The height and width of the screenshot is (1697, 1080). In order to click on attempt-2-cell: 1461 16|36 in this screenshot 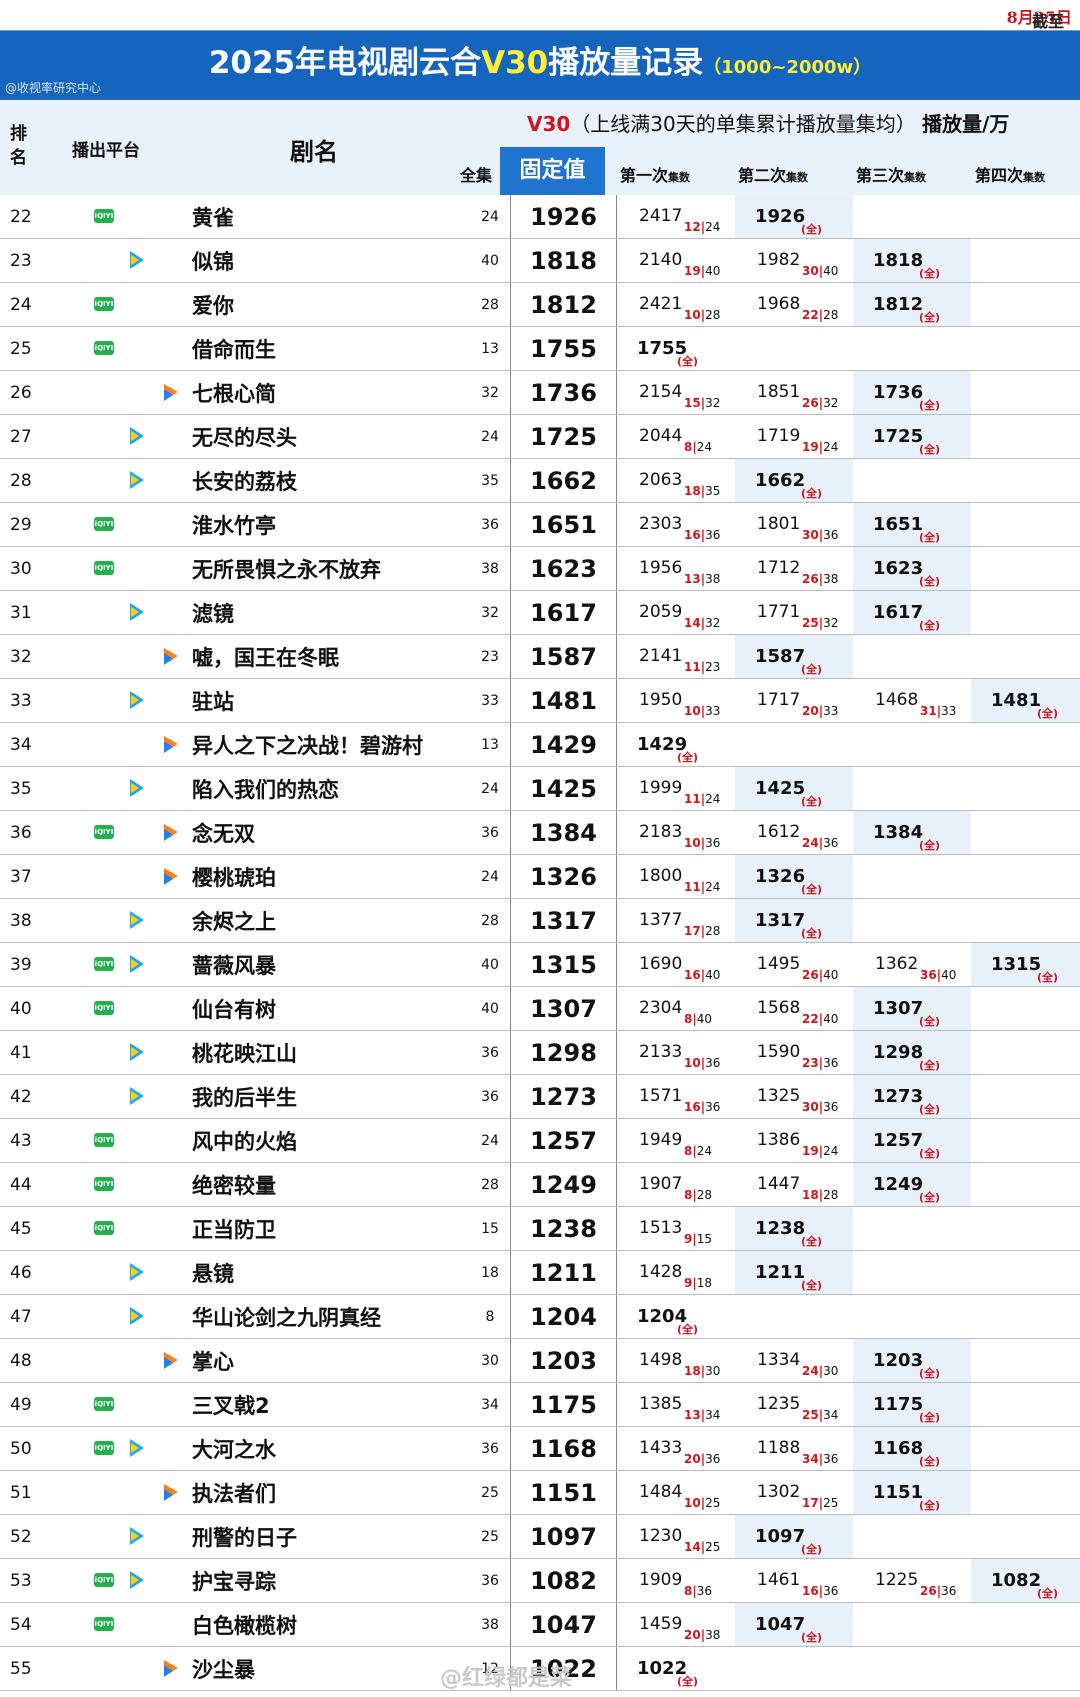, I will do `click(794, 1580)`.